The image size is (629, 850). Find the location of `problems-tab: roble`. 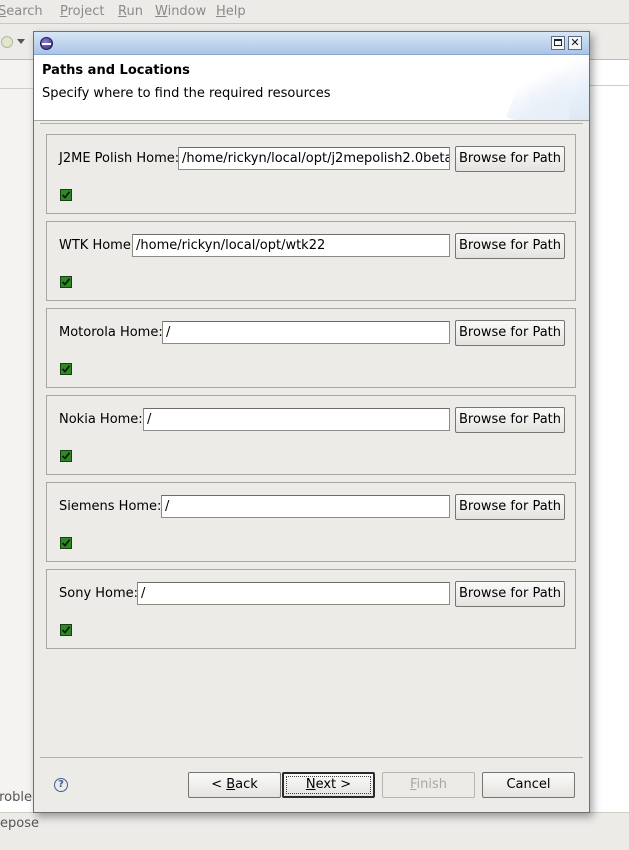

problems-tab: roble is located at coordinates (17, 800).